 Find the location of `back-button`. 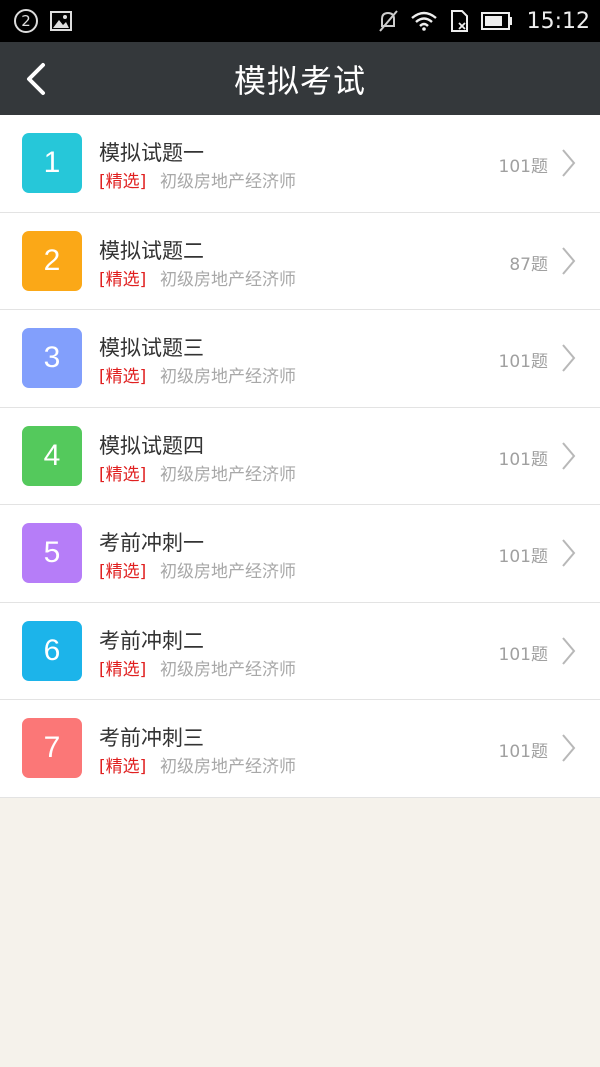

back-button is located at coordinates (36, 79).